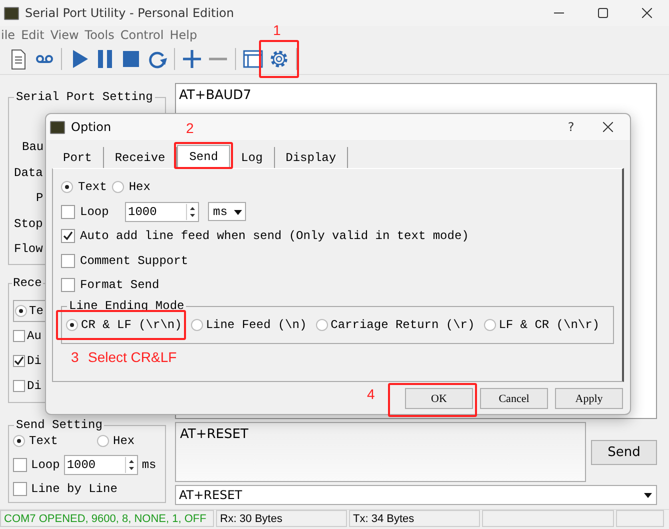  I want to click on option-label: Comment Support, so click(134, 261).